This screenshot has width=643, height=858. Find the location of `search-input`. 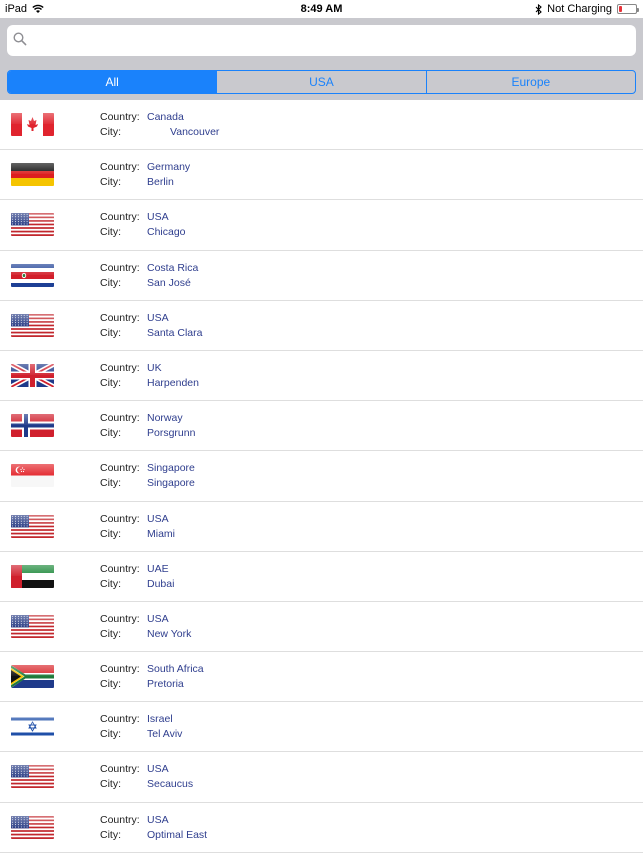

search-input is located at coordinates (331, 40).